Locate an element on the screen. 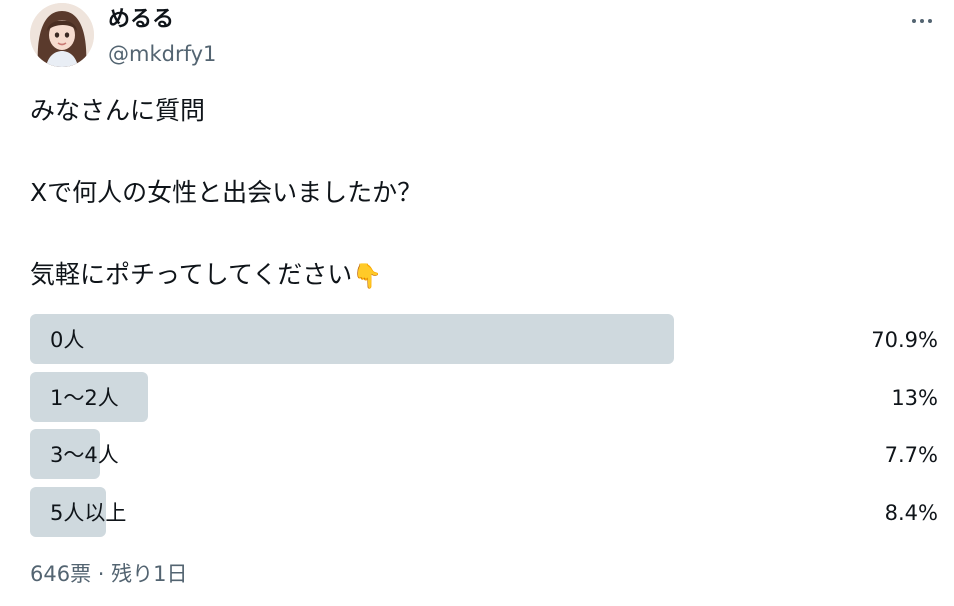  poll-option-percent: 7.7% is located at coordinates (911, 455).